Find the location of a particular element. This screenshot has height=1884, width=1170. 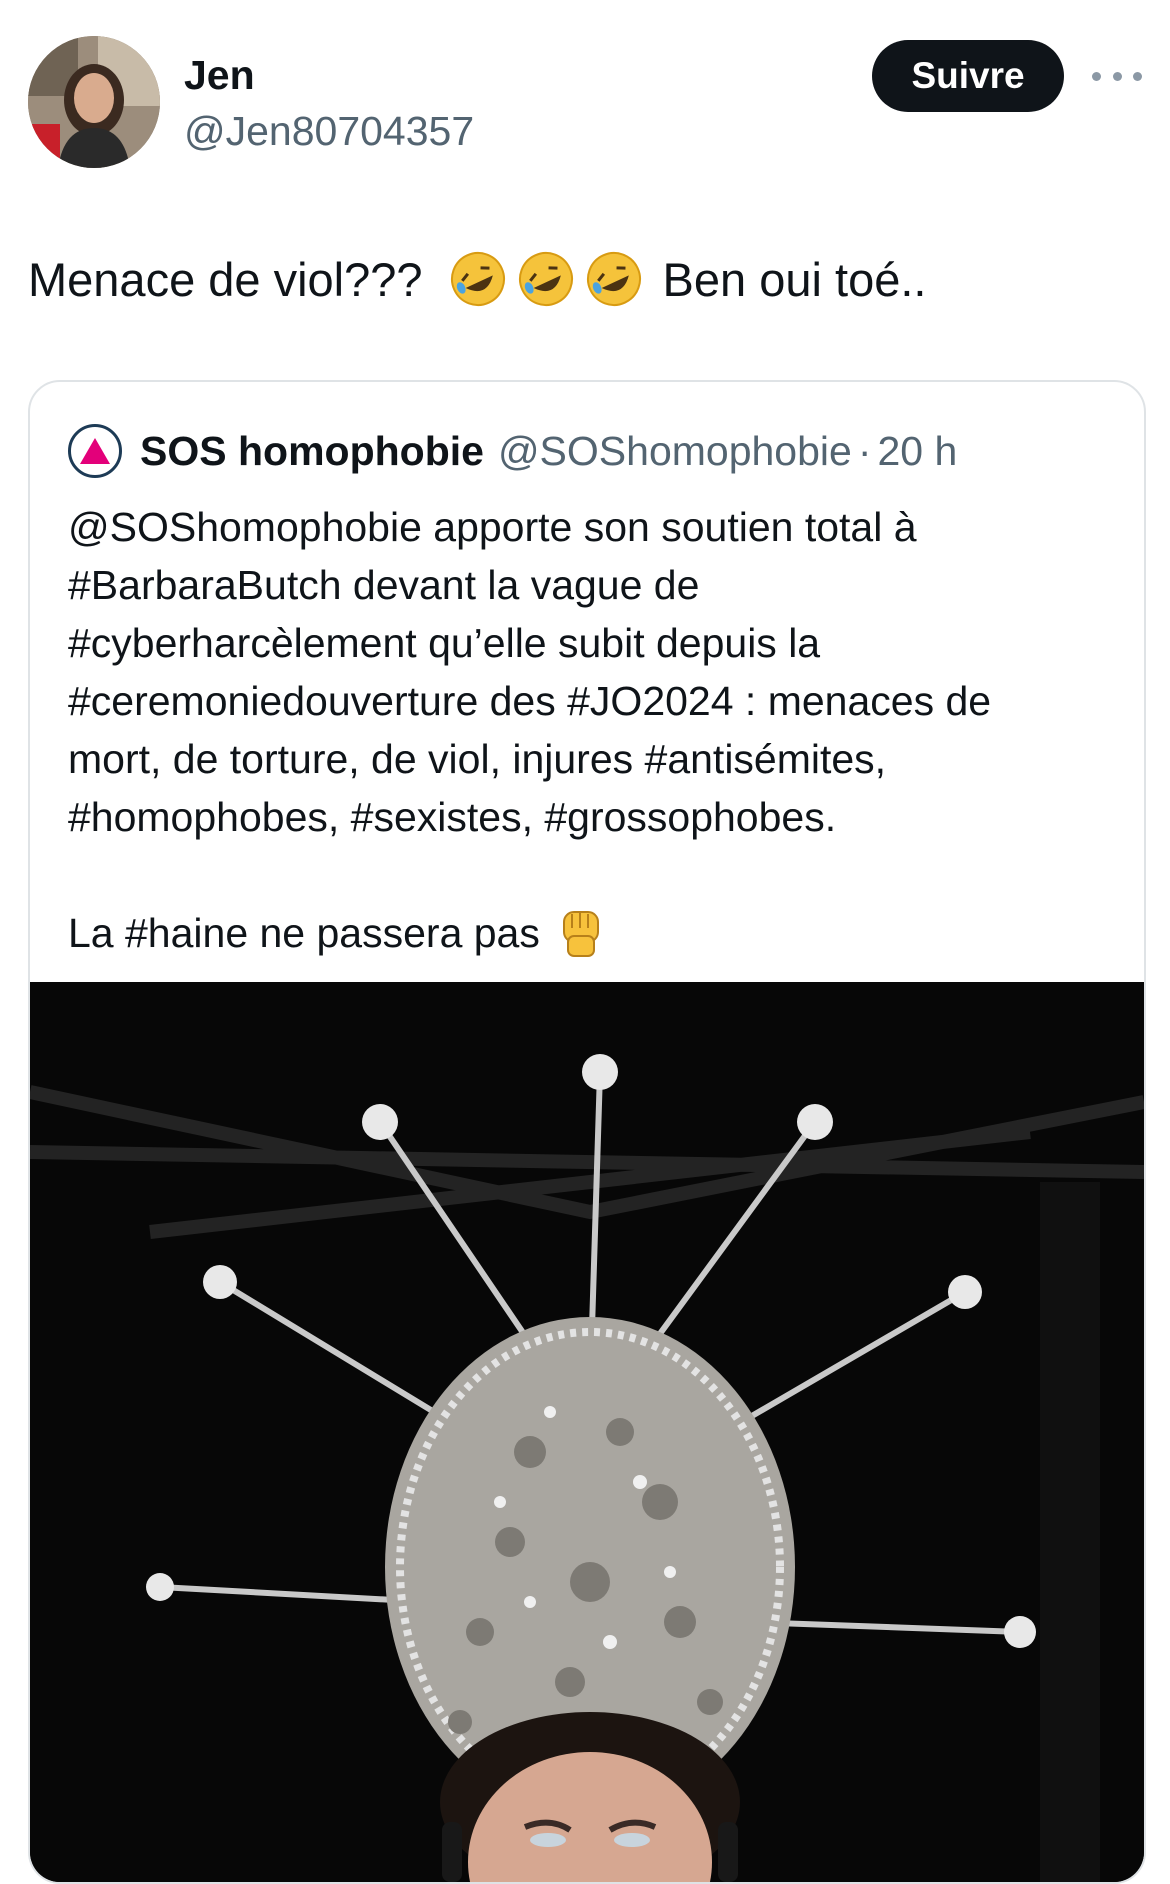

follow-button: Suivre is located at coordinates (968, 76).